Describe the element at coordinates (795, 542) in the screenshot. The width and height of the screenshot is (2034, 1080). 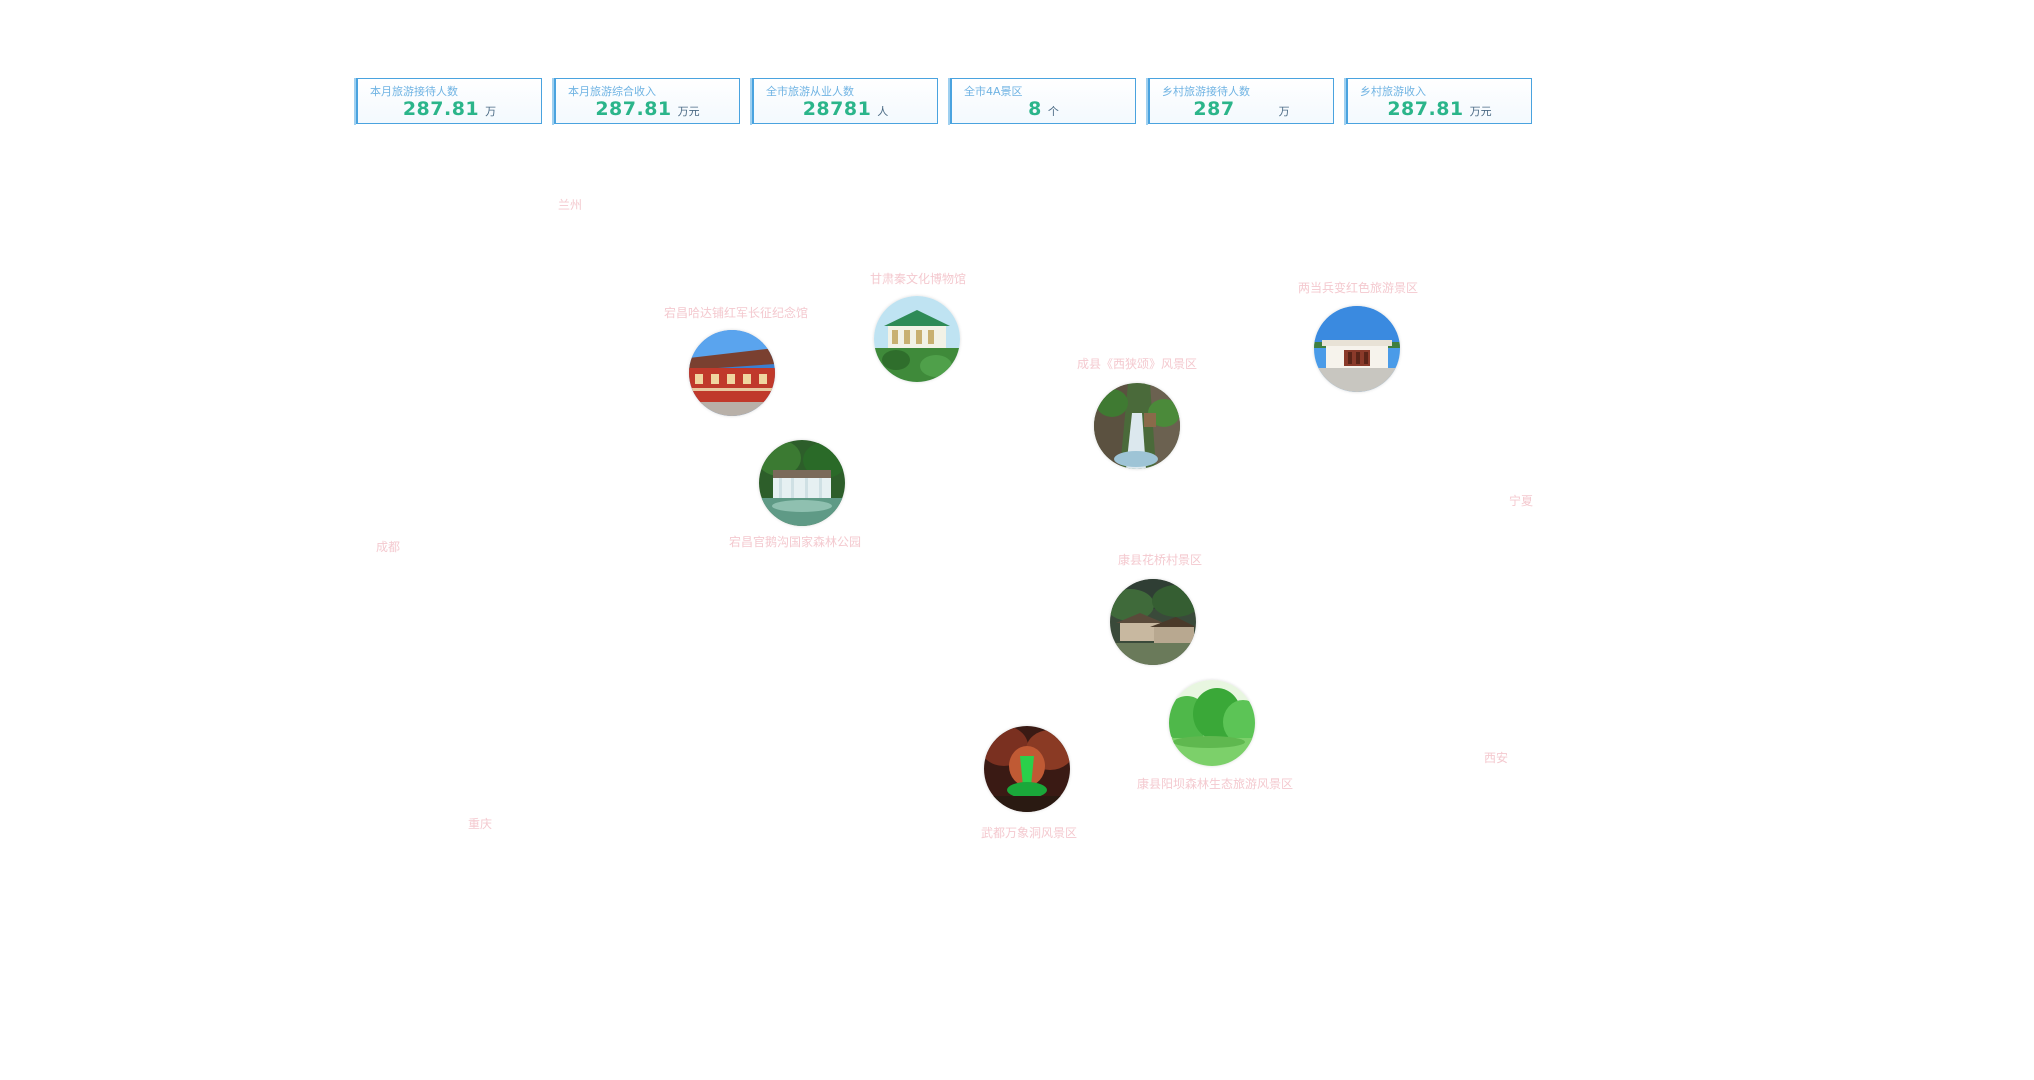
I see `spot-label-guan-e-gou: 宕昌官鹅沟国家森林公园` at that location.